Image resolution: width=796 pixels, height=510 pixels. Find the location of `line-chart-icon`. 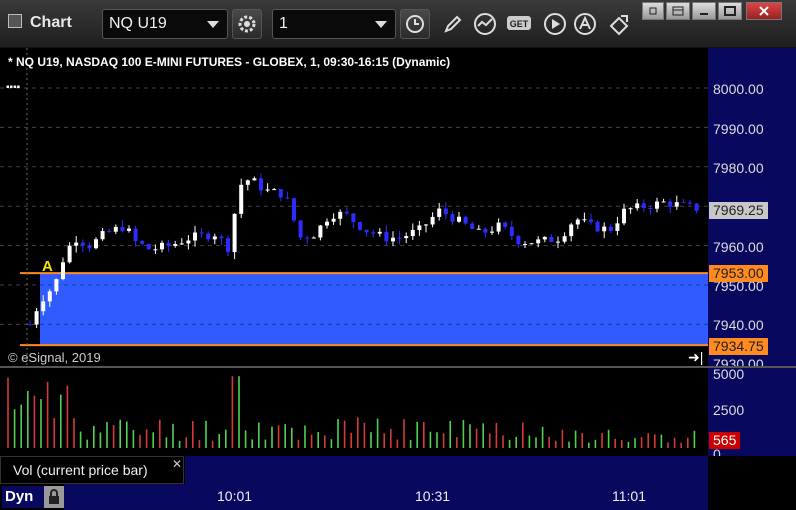

line-chart-icon is located at coordinates (485, 24).